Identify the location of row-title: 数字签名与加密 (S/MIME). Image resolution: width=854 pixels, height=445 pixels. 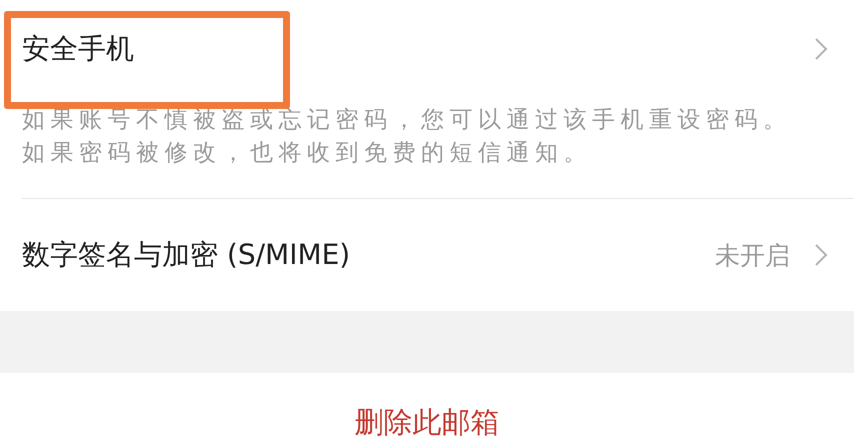
(187, 255).